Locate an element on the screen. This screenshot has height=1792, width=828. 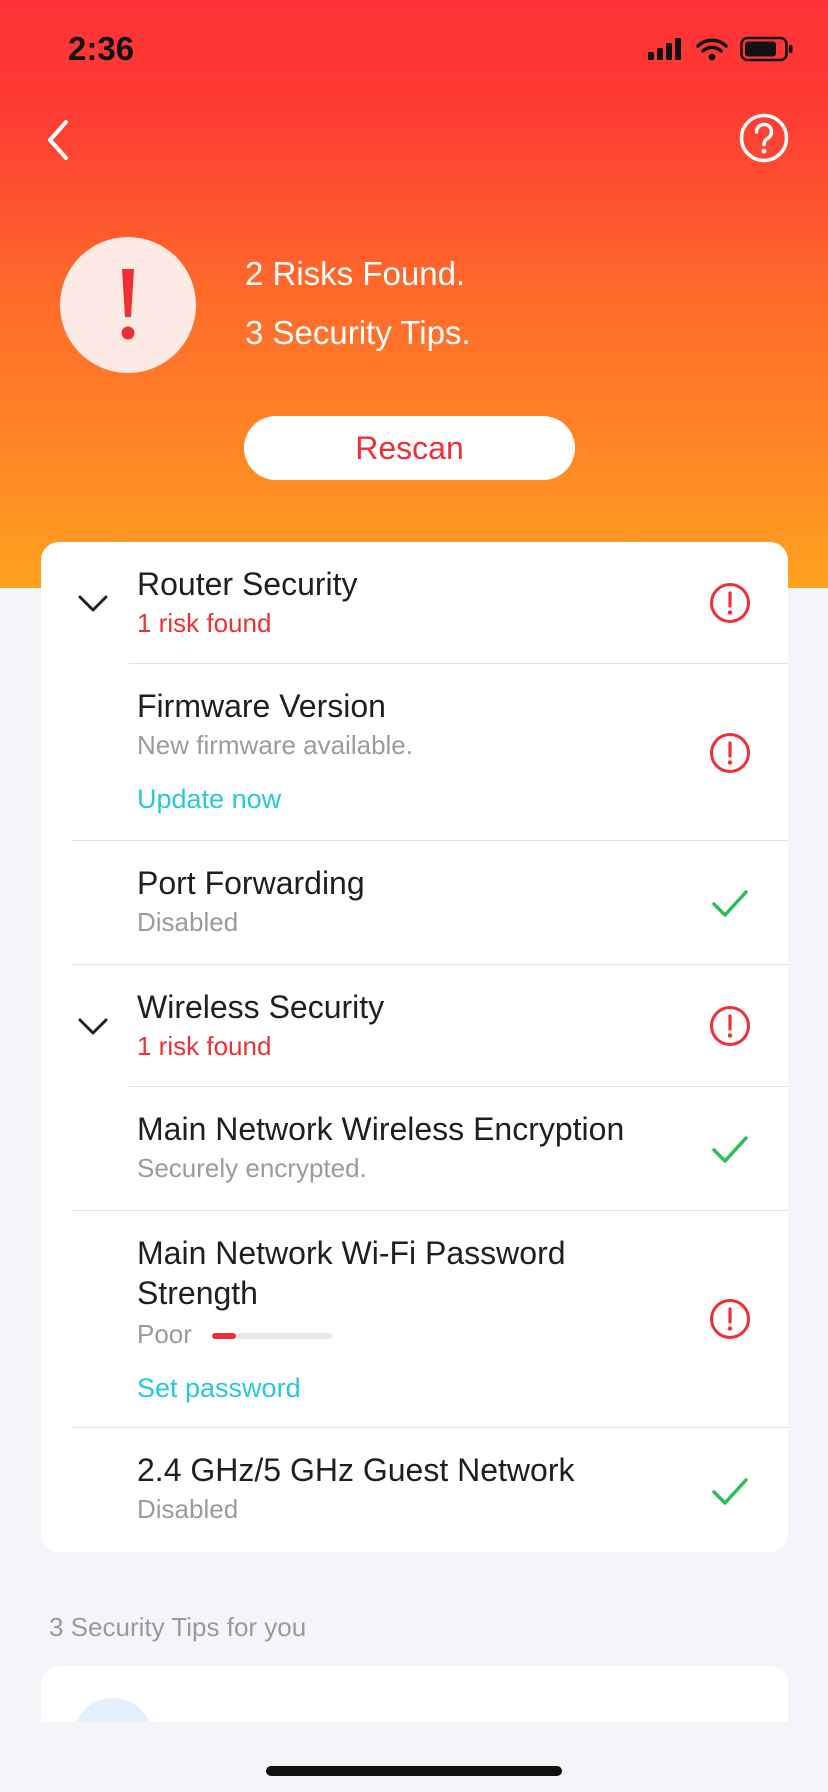
item-port-forwarding: Port Forwarding Disabled is located at coordinates (414, 903).